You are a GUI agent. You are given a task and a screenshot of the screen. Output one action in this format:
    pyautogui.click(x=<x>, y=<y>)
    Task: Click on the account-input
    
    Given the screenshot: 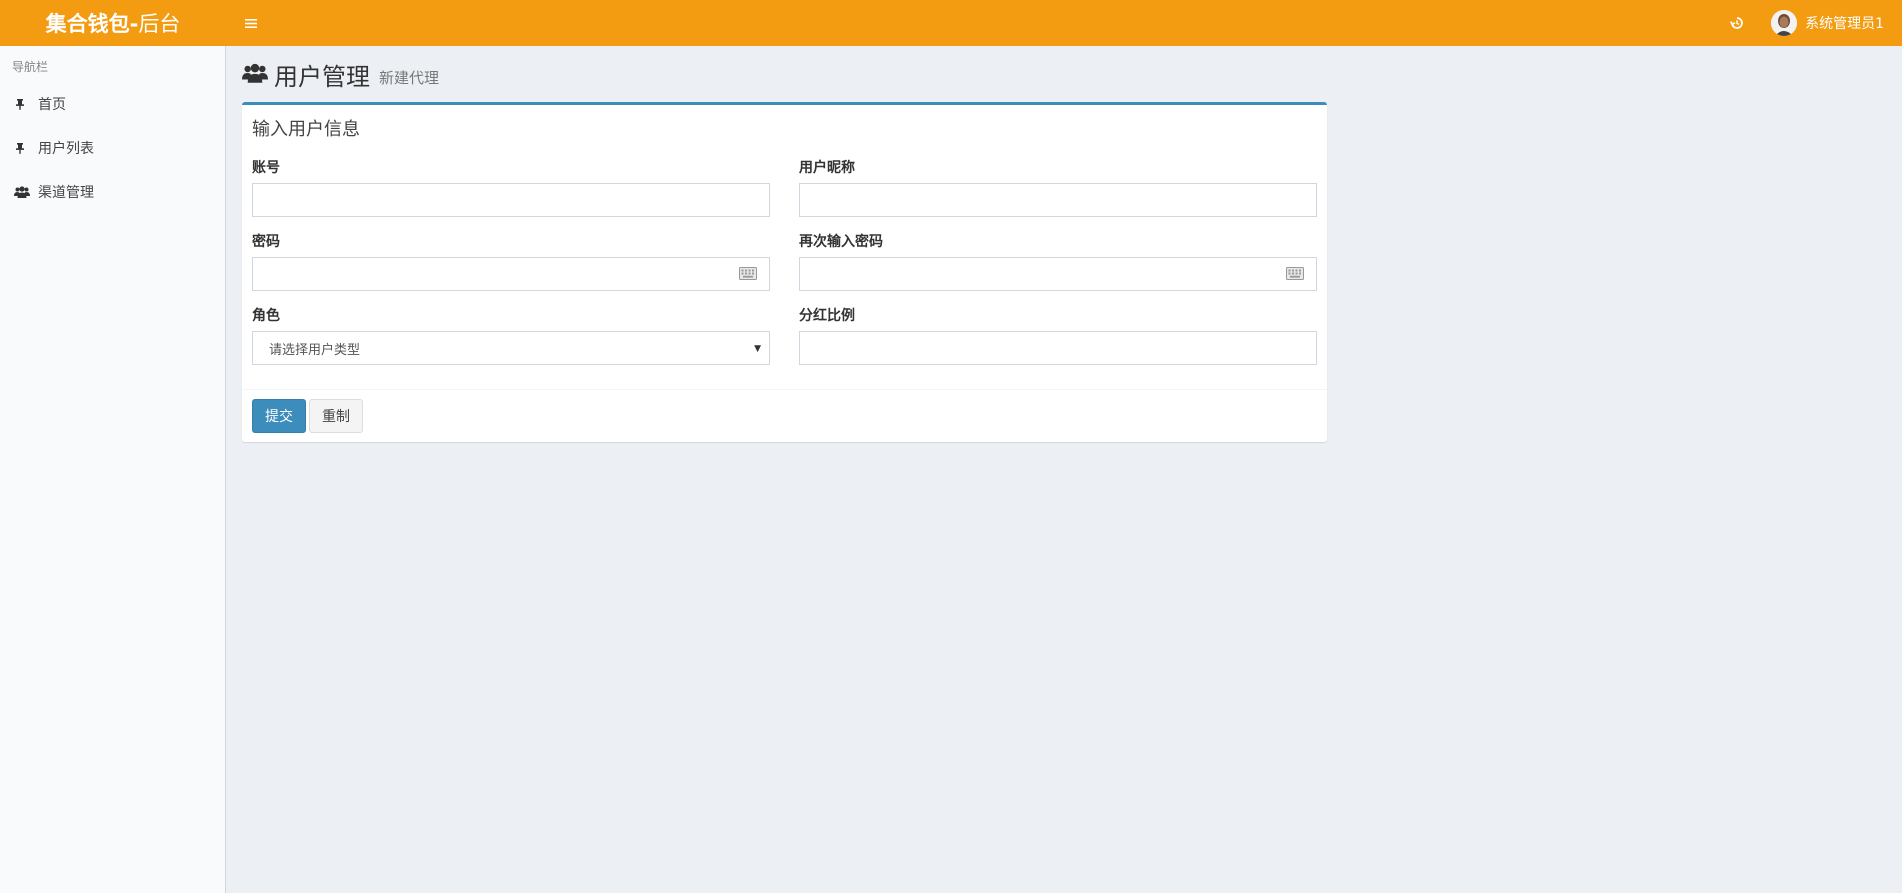 What is the action you would take?
    pyautogui.click(x=511, y=200)
    